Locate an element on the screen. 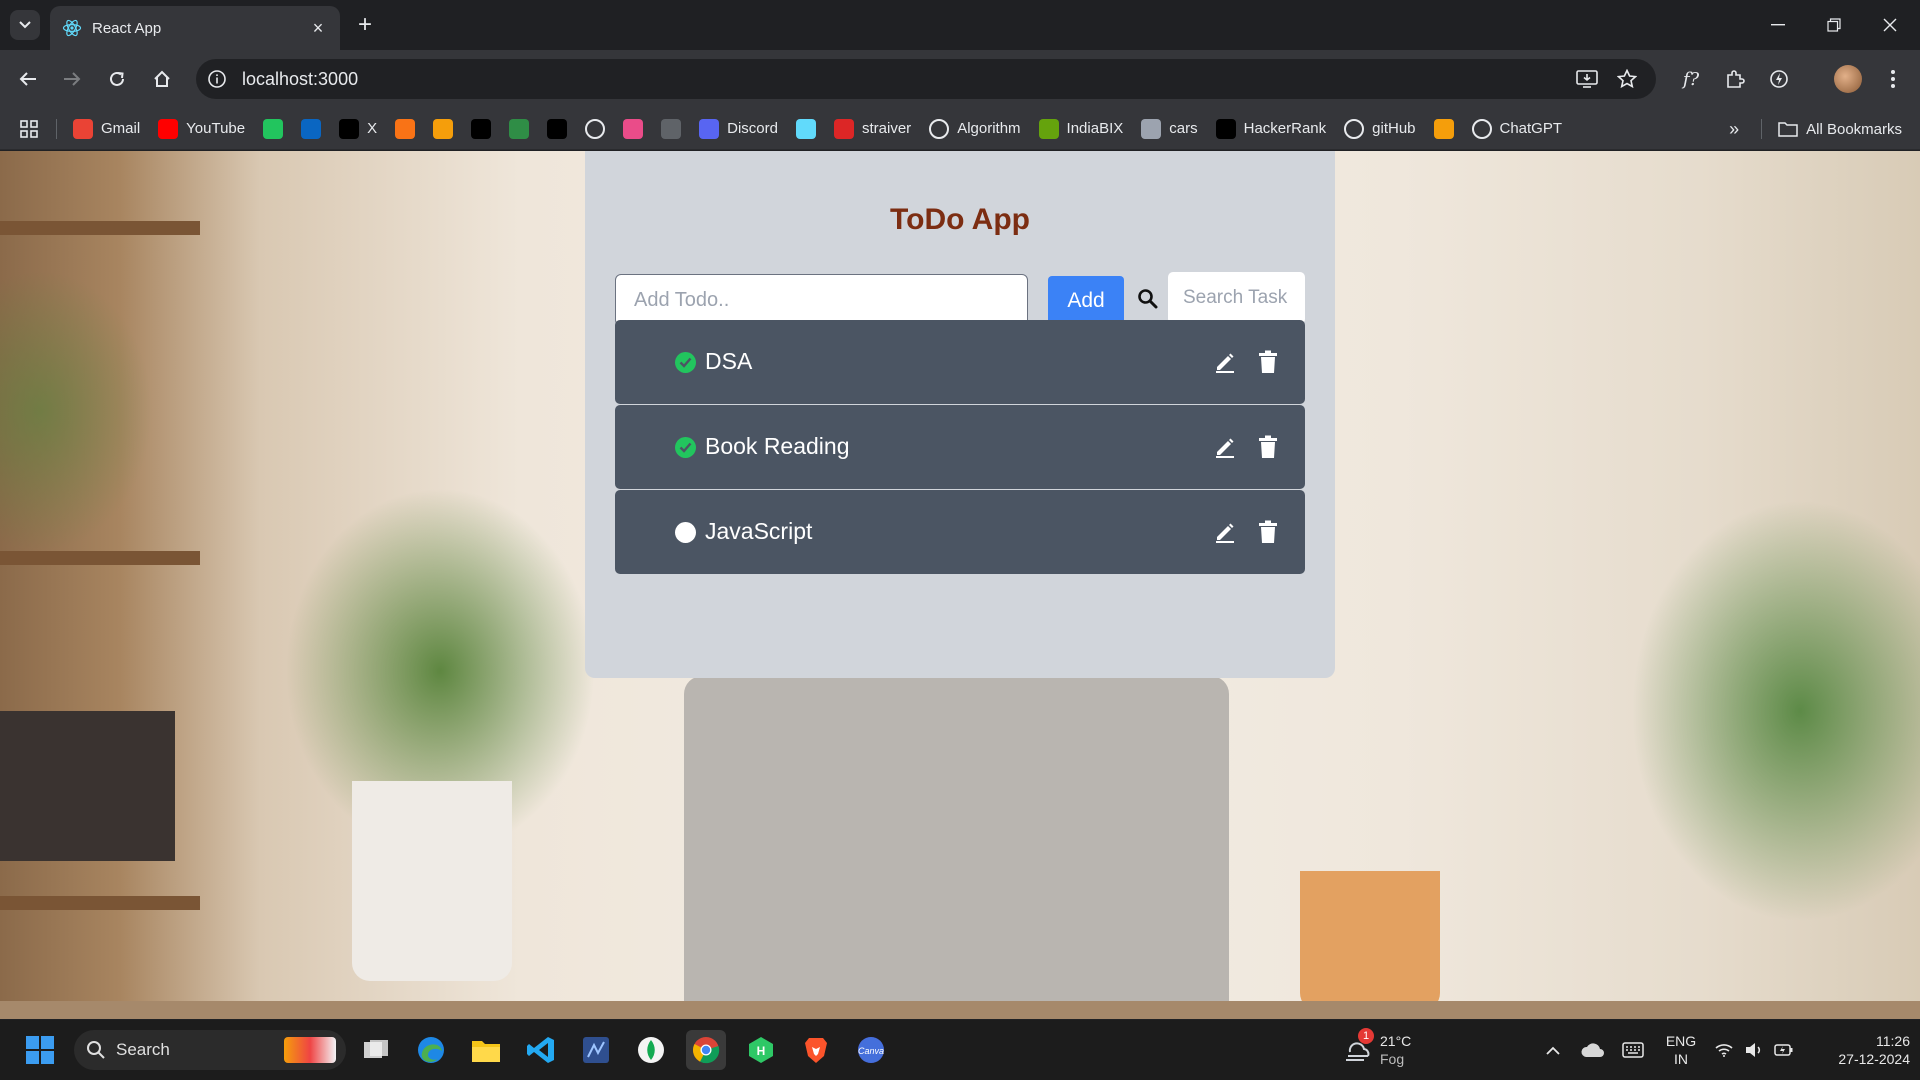 The image size is (1920, 1080). forward-button is located at coordinates (72, 79).